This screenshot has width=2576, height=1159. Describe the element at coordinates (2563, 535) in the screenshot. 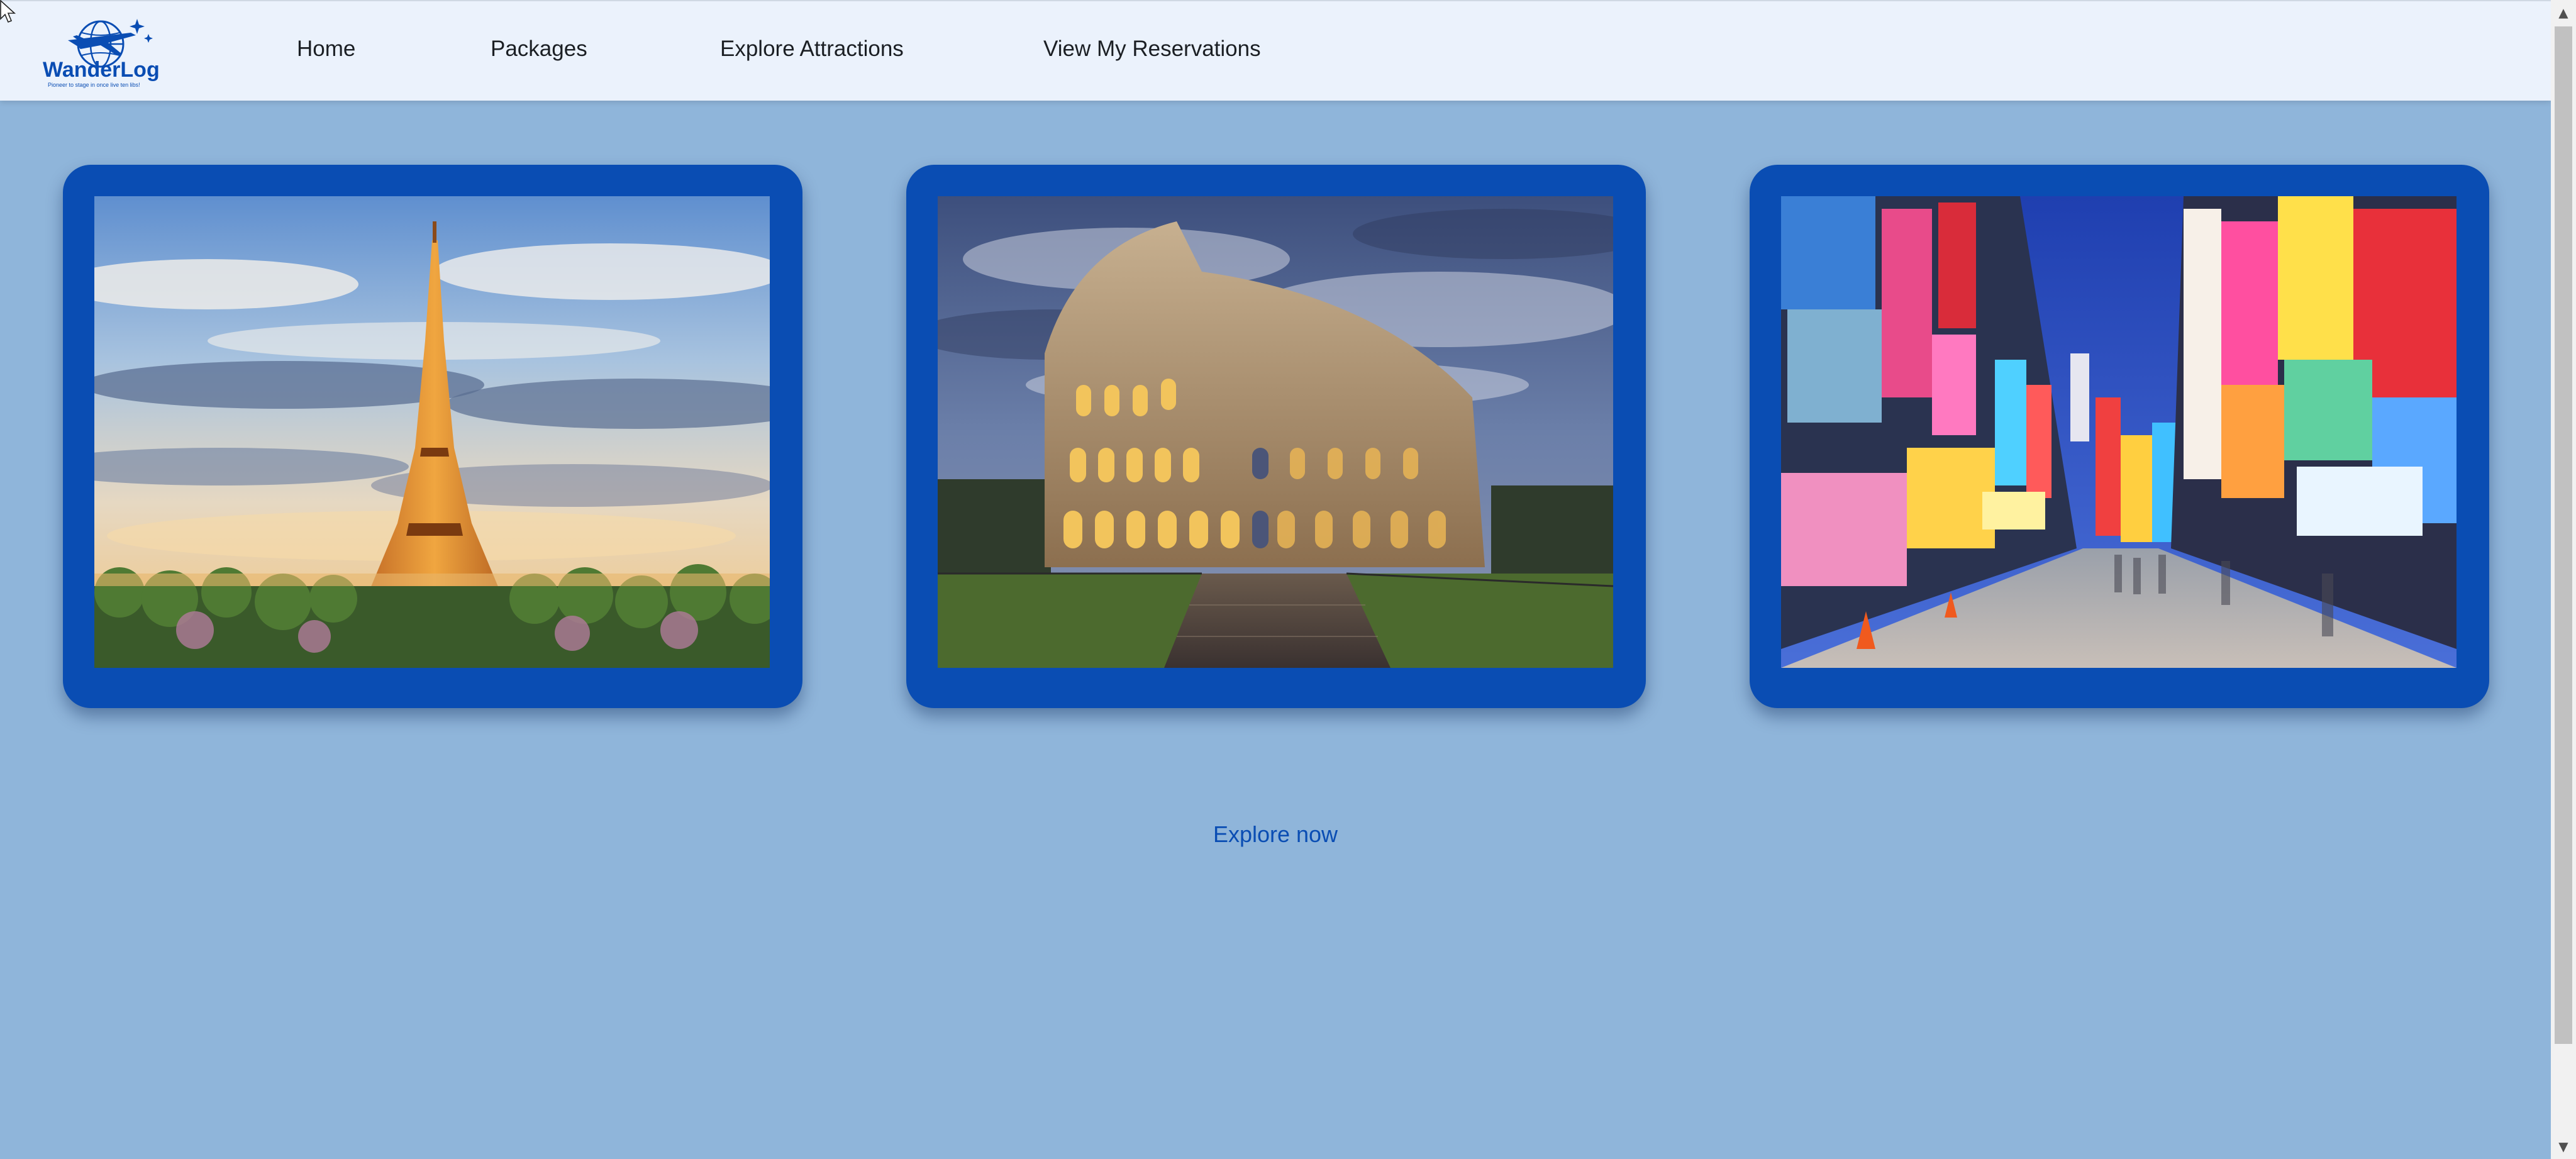

I see `scrollbar-thumb` at that location.